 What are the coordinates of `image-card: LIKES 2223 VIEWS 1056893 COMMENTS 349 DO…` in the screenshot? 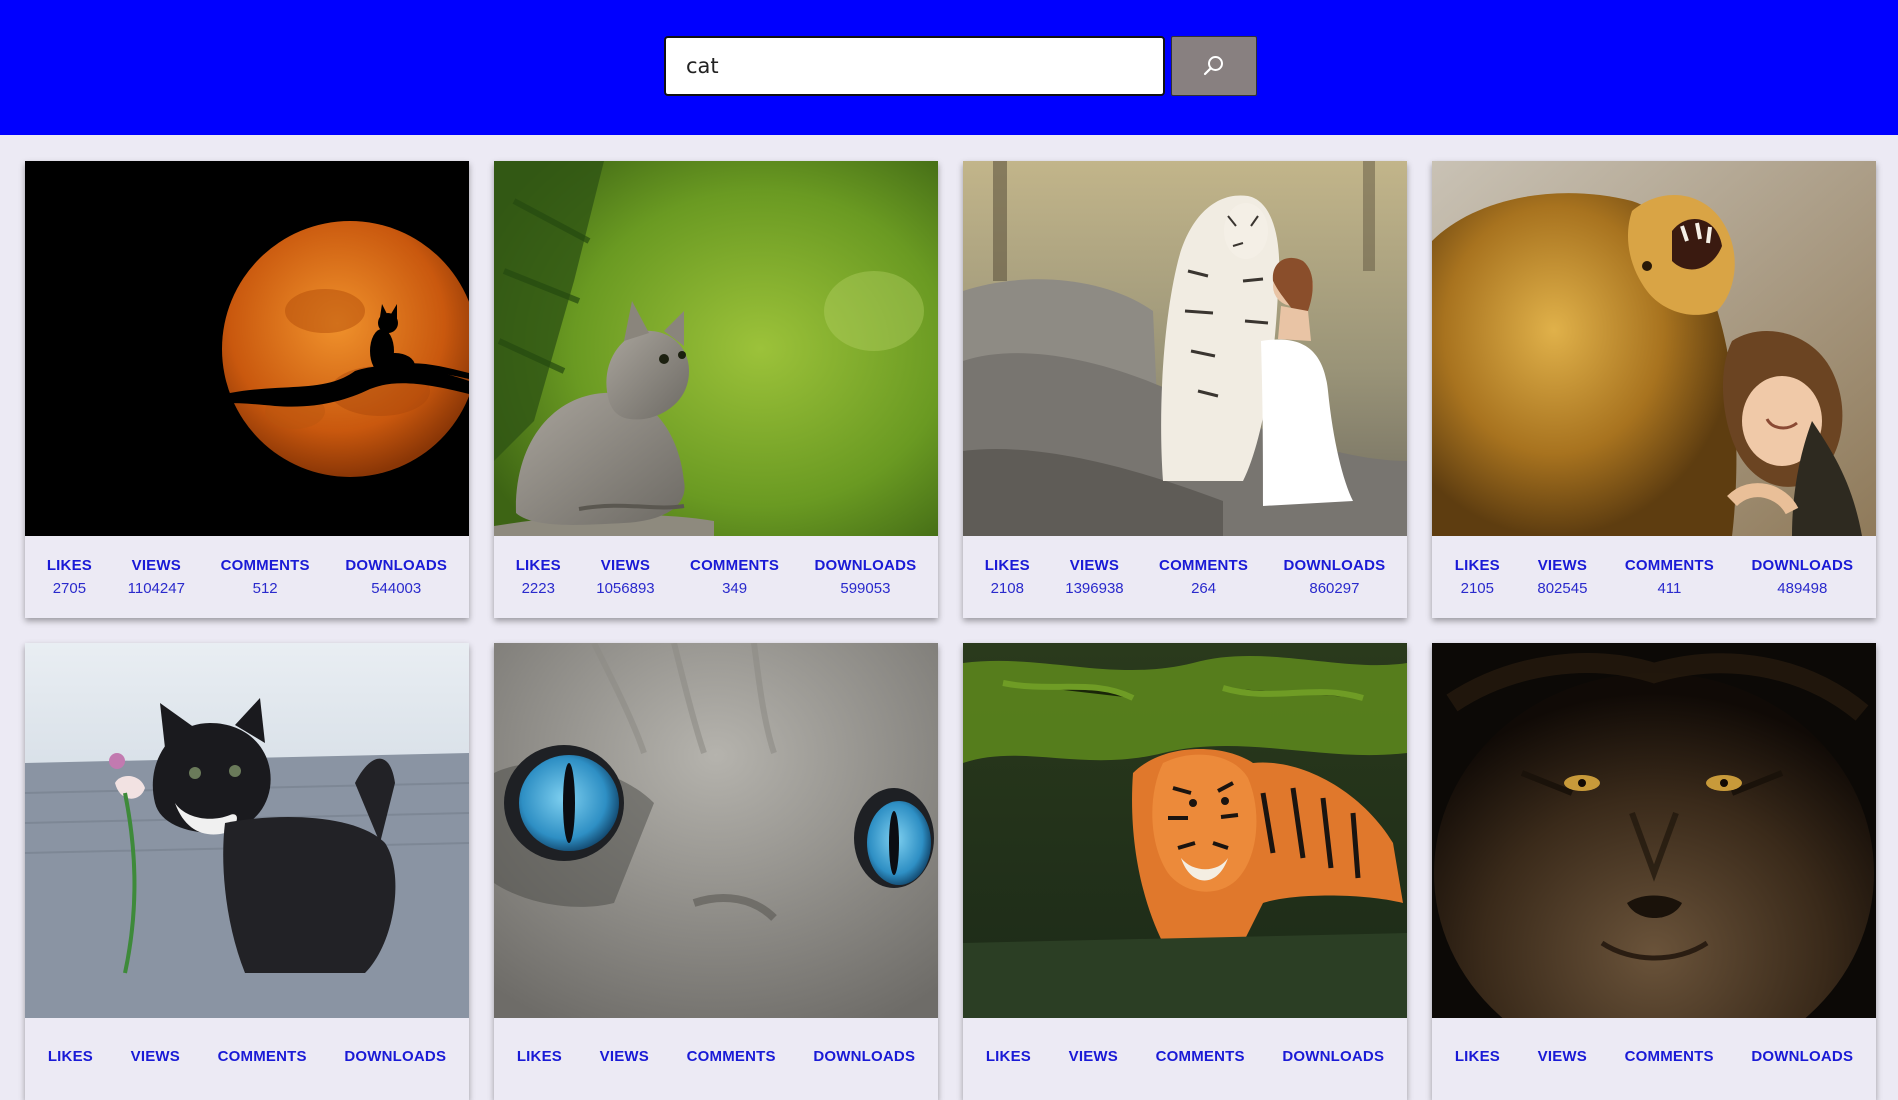 It's located at (716, 389).